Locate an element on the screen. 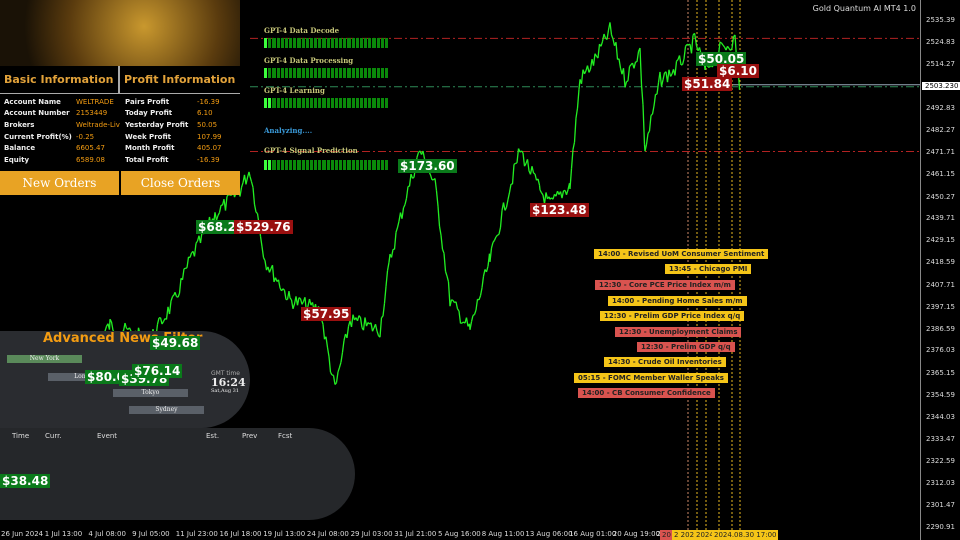  news-event: 14:30 - Crude Oil Inventories is located at coordinates (665, 362).